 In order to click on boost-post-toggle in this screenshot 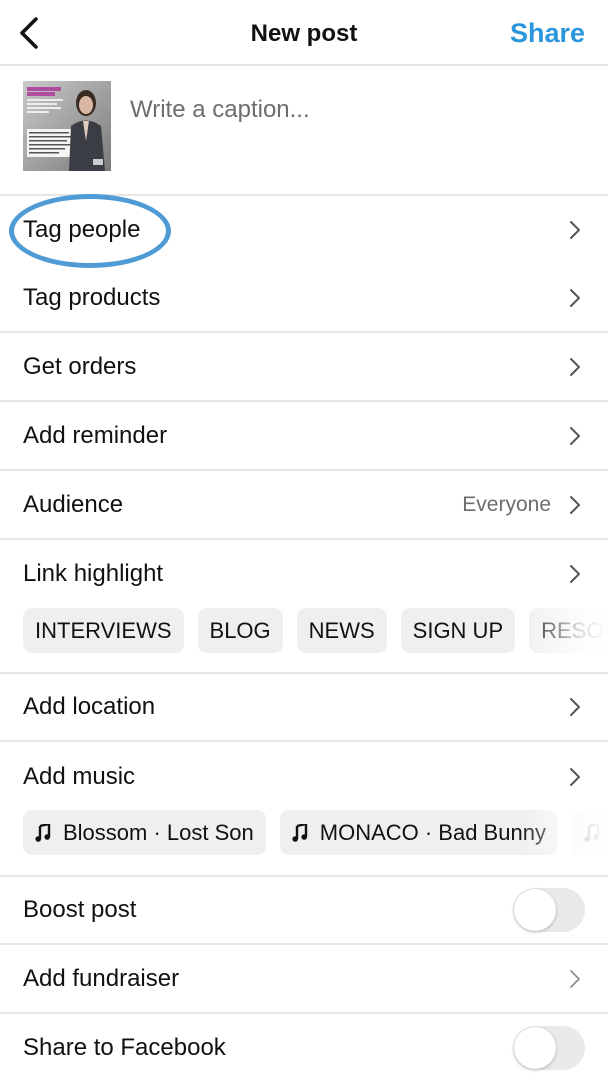, I will do `click(549, 910)`.